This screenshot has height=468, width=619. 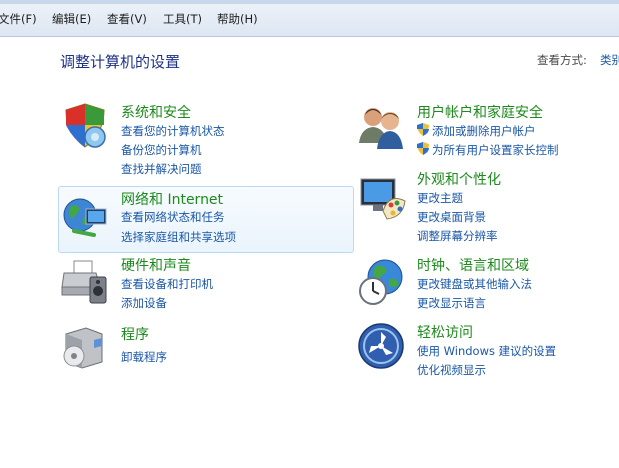 I want to click on window-frame-strip, so click(x=309, y=2).